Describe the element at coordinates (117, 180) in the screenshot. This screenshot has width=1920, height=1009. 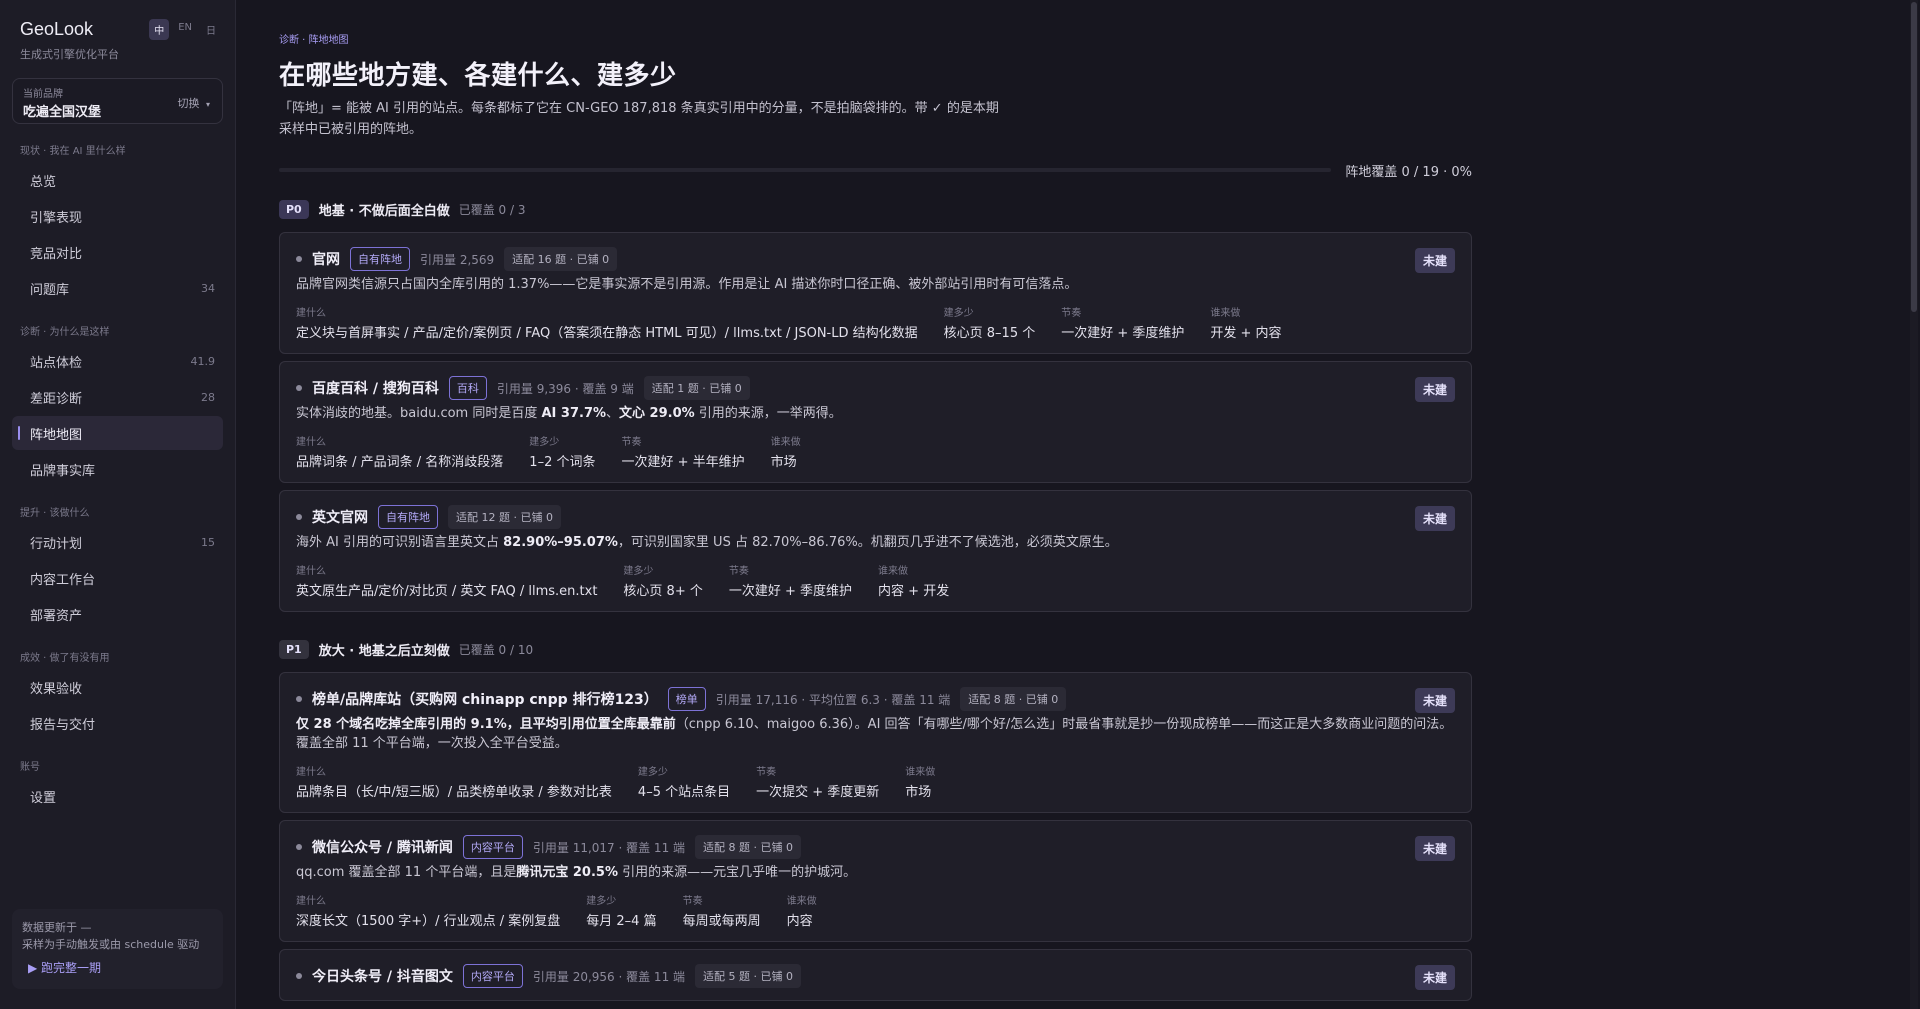
I see `sidebar-item: 总览` at that location.